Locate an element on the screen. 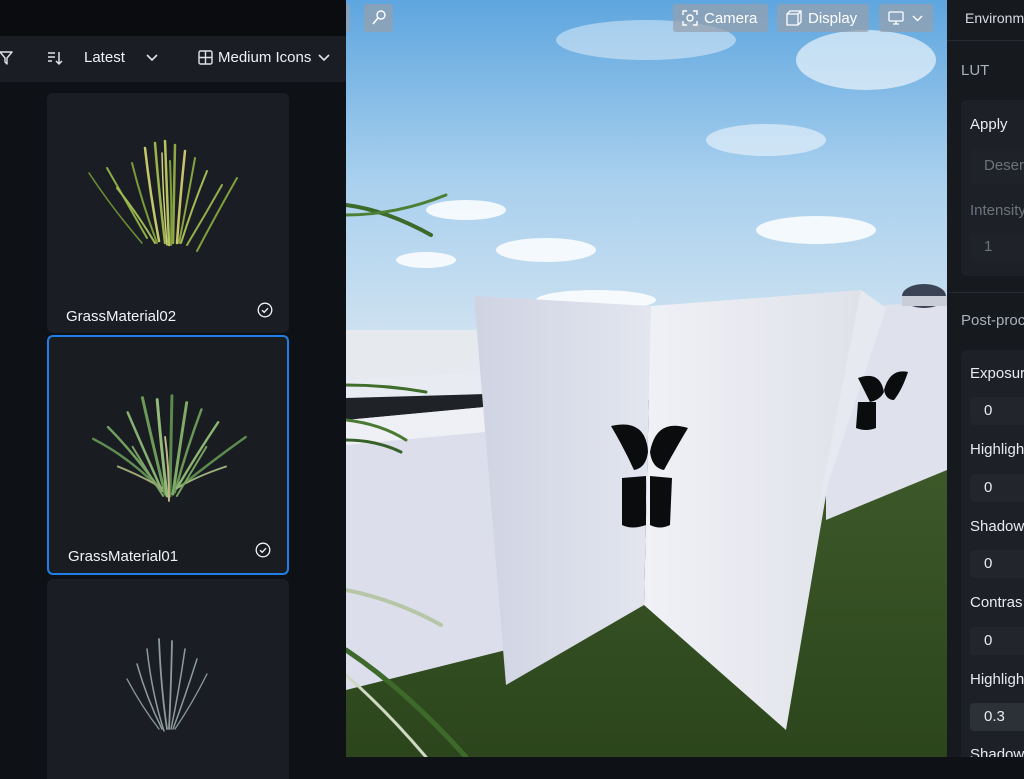 The image size is (1024, 779). post-processing-section-title: Post-proc is located at coordinates (992, 320).